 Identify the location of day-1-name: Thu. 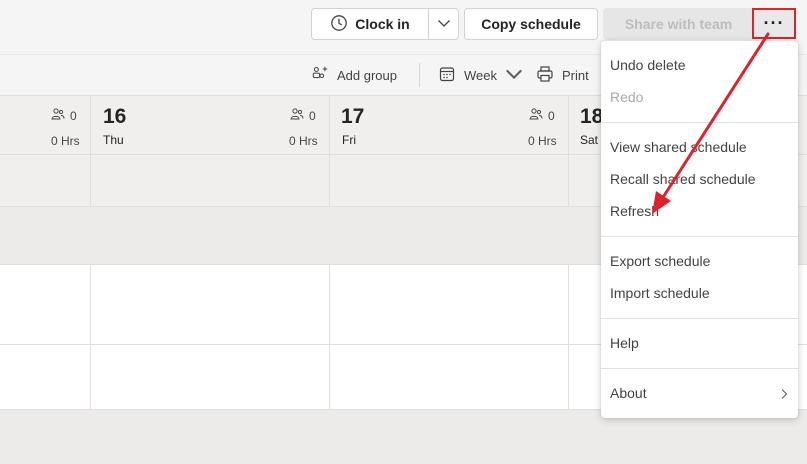
(113, 140).